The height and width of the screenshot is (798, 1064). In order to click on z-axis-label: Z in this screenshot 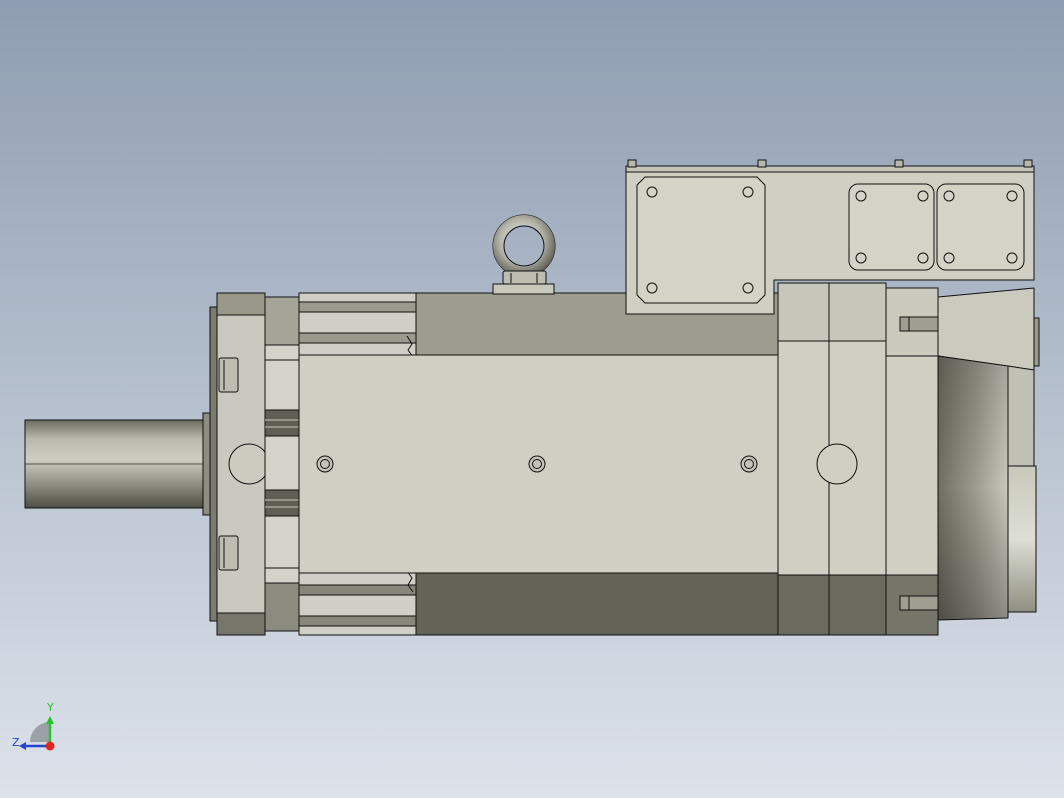, I will do `click(16, 742)`.